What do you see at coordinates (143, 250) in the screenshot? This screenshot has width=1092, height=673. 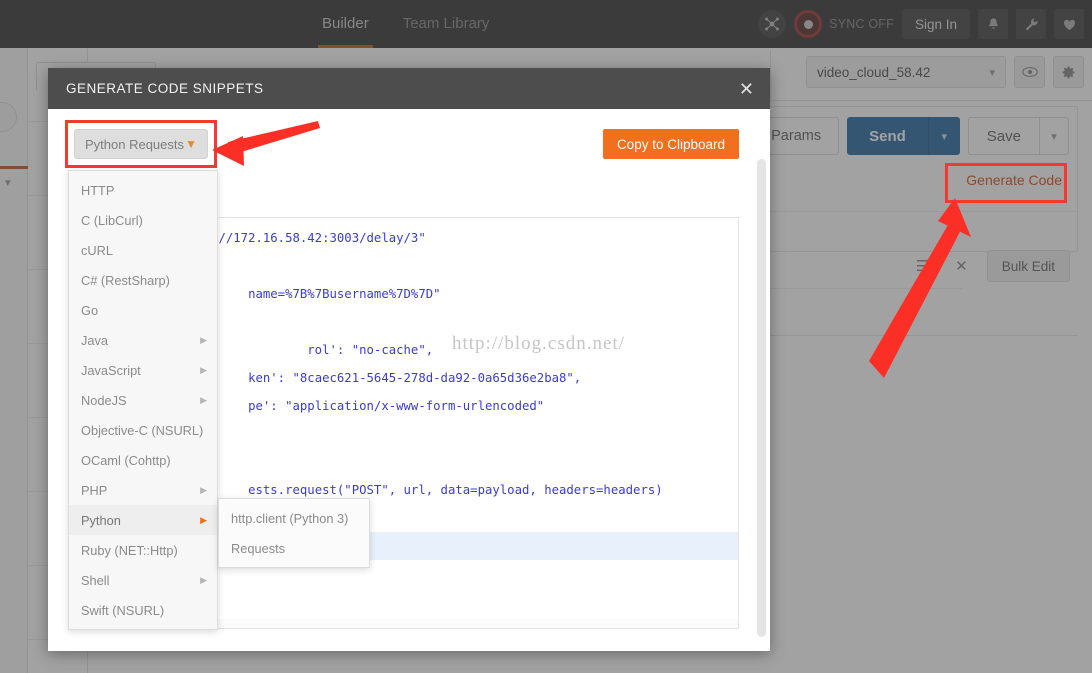 I see `dropdown-item-curl: cURL` at bounding box center [143, 250].